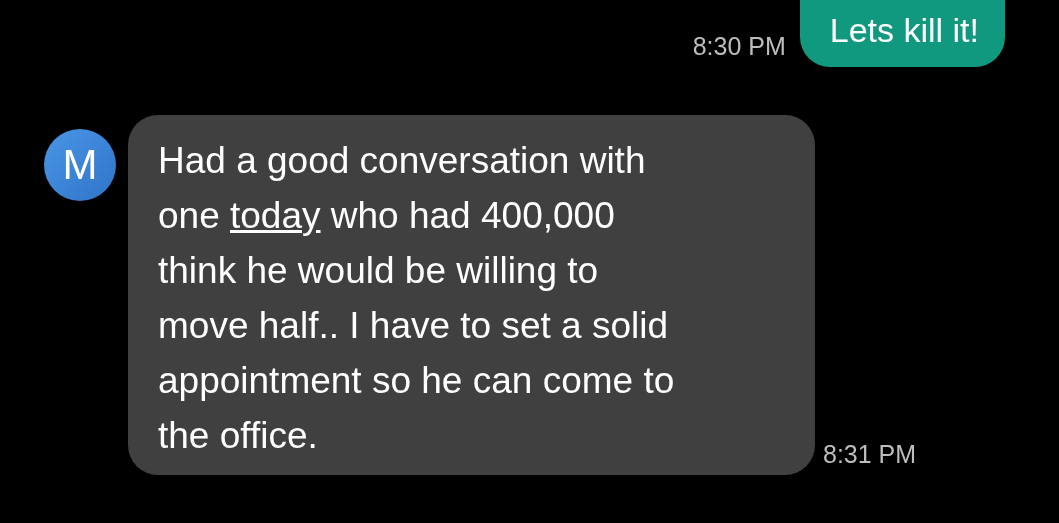 The width and height of the screenshot is (1059, 523). What do you see at coordinates (80, 164) in the screenshot?
I see `avatar: M` at bounding box center [80, 164].